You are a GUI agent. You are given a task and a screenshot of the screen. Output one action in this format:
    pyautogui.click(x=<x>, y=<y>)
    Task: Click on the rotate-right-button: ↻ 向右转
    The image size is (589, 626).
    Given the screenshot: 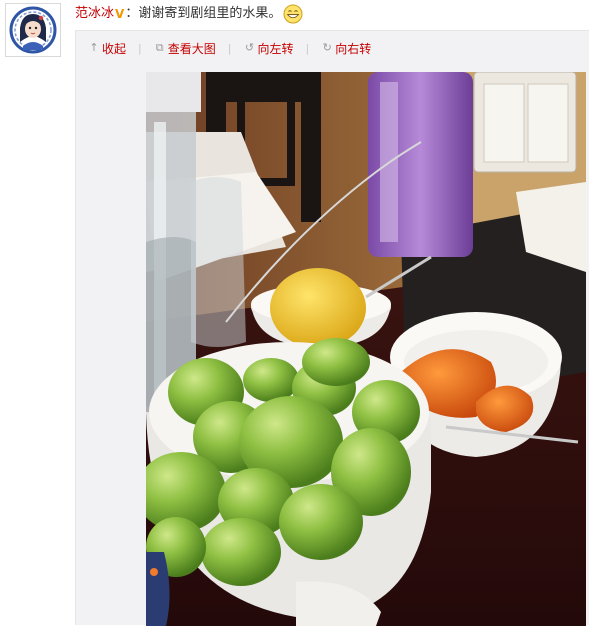 What is the action you would take?
    pyautogui.click(x=346, y=48)
    